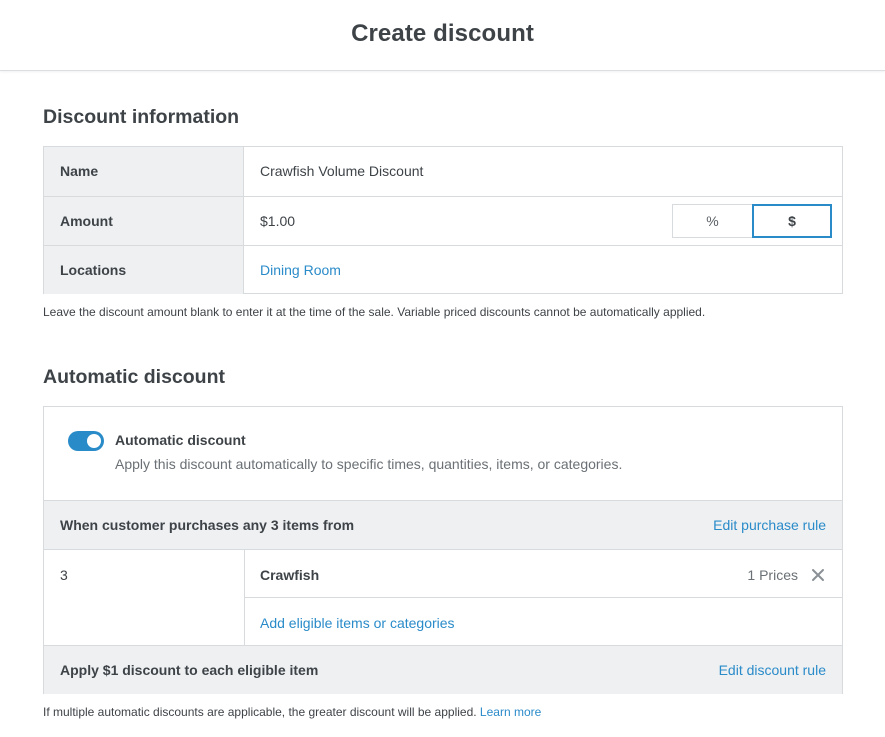  Describe the element at coordinates (712, 221) in the screenshot. I see `percent-toggle-button: %` at that location.